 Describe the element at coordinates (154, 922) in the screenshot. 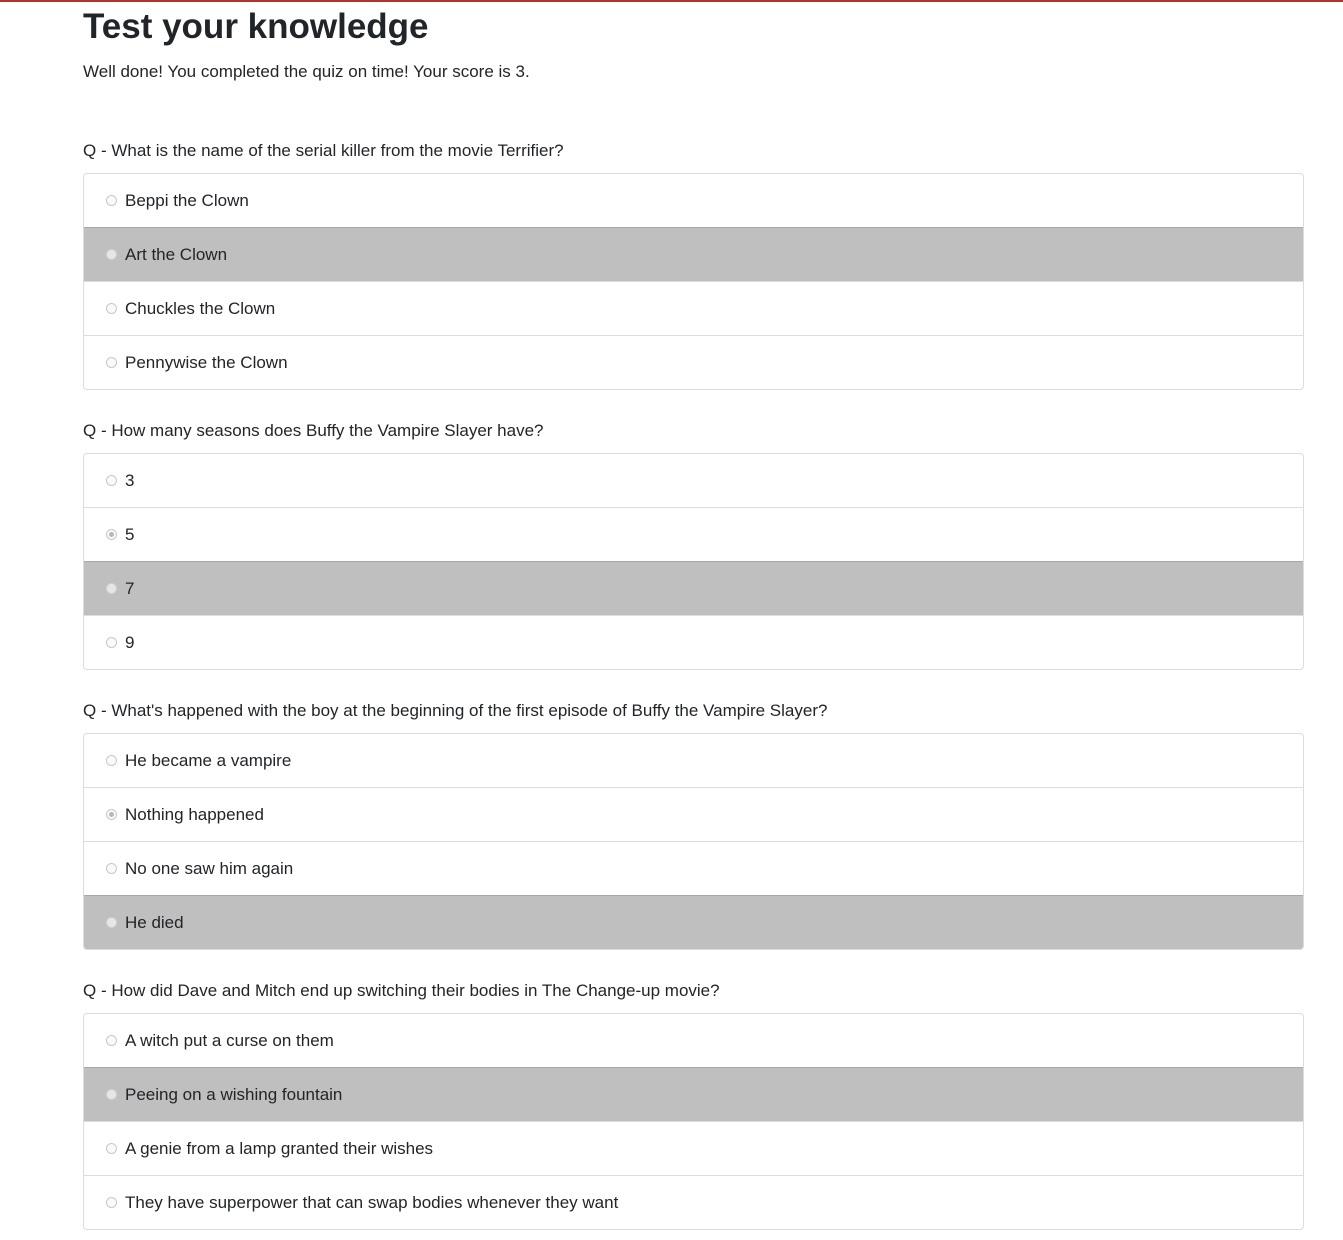

I see `answer-label: He died` at that location.